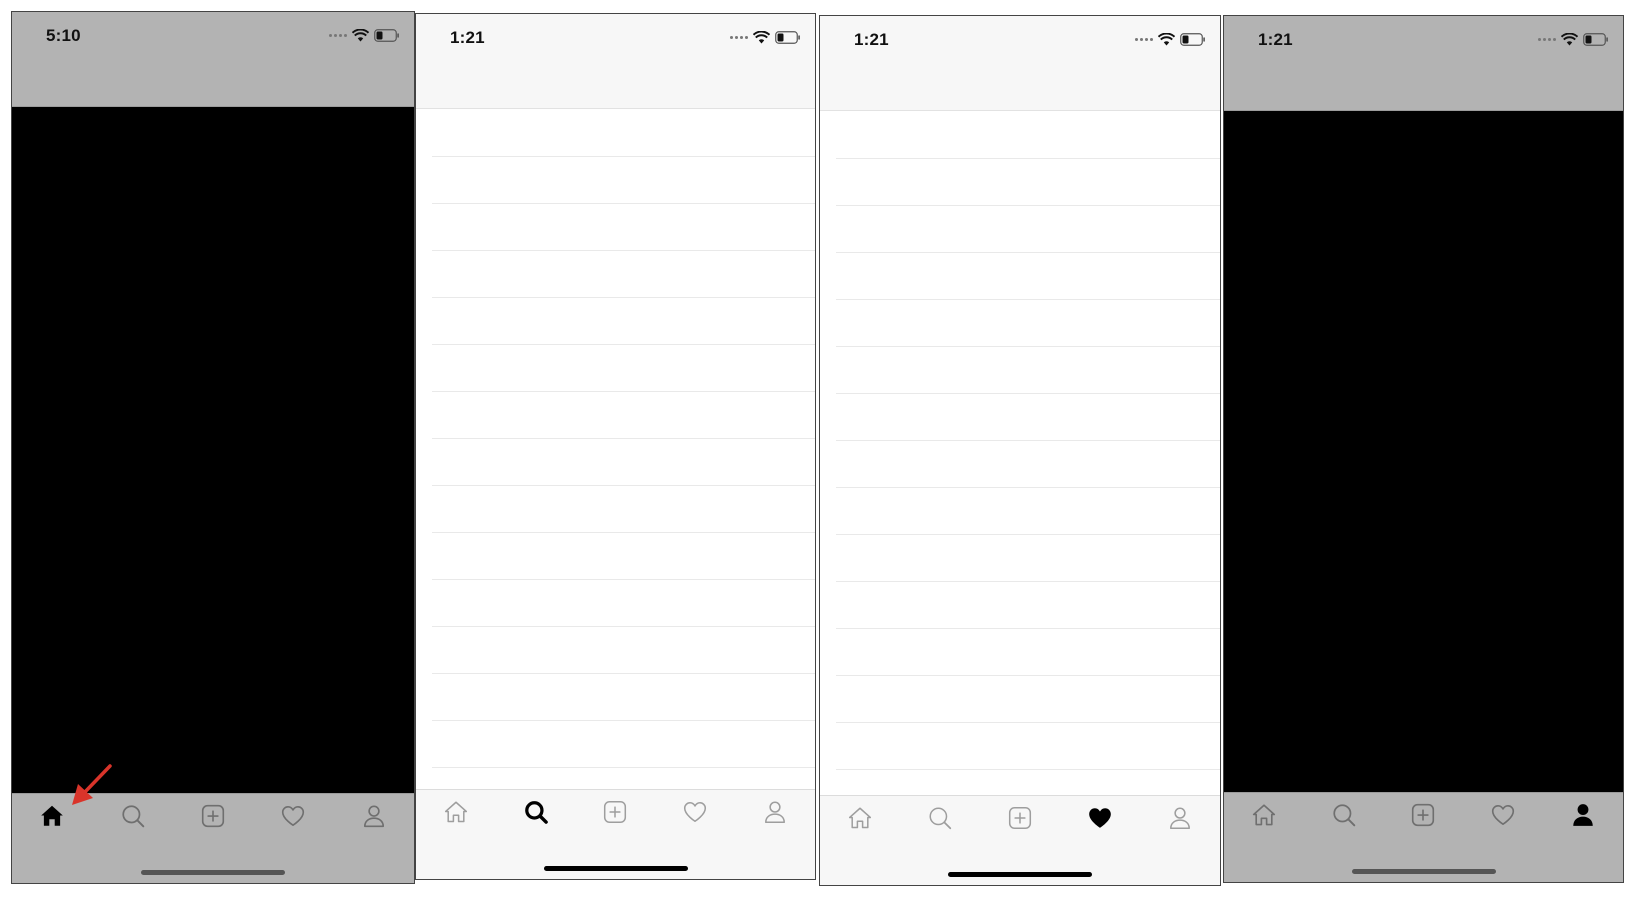  Describe the element at coordinates (63, 35) in the screenshot. I see `status-time: 5:10` at that location.